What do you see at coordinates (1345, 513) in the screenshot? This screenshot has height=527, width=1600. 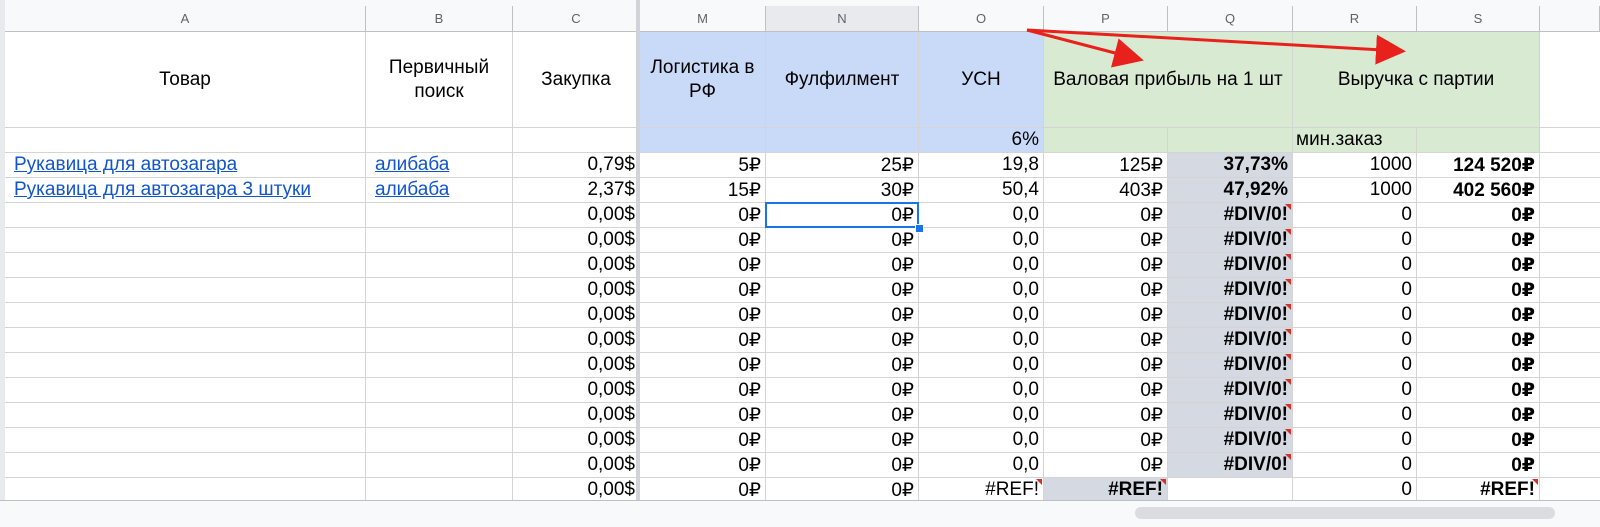 I see `scrollbar-thumb` at bounding box center [1345, 513].